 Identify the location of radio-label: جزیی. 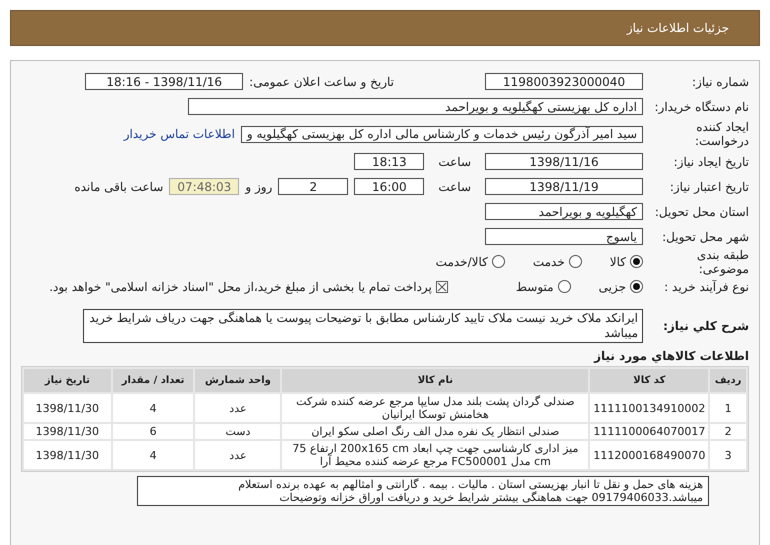
(612, 287).